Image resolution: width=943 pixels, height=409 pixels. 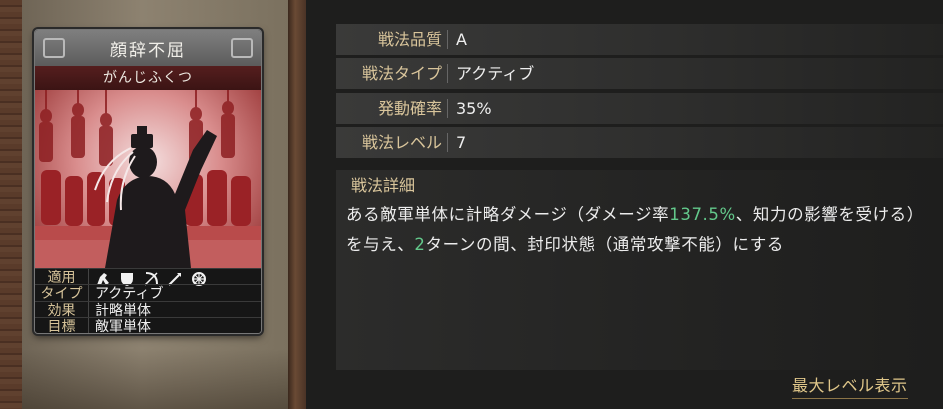 I want to click on info-row-target: 目標 敵軍単体, so click(x=148, y=325).